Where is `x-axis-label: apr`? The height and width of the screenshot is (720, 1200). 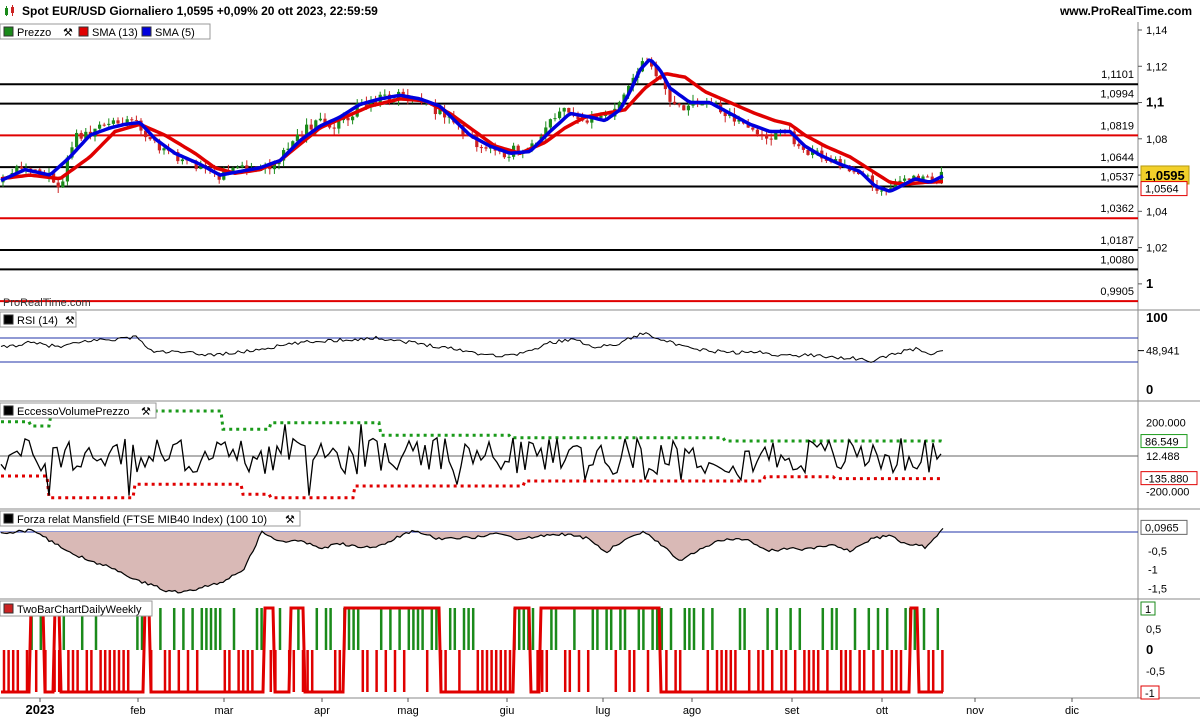 x-axis-label: apr is located at coordinates (322, 711).